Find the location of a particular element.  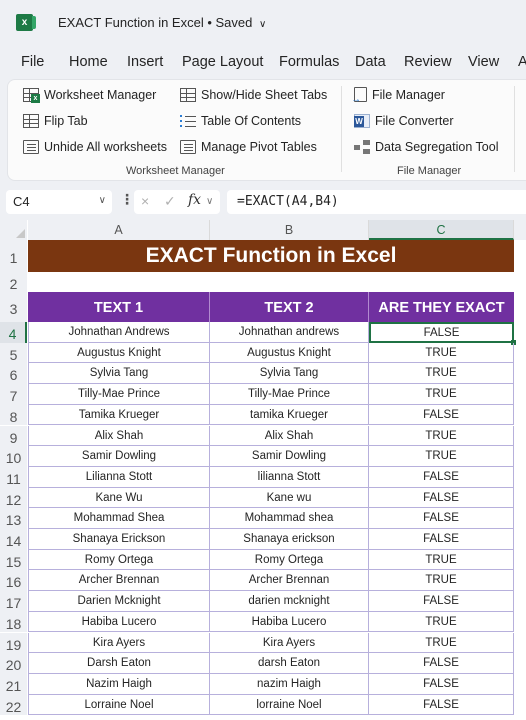

cell-text2: Habiba Lucero is located at coordinates (289, 622).